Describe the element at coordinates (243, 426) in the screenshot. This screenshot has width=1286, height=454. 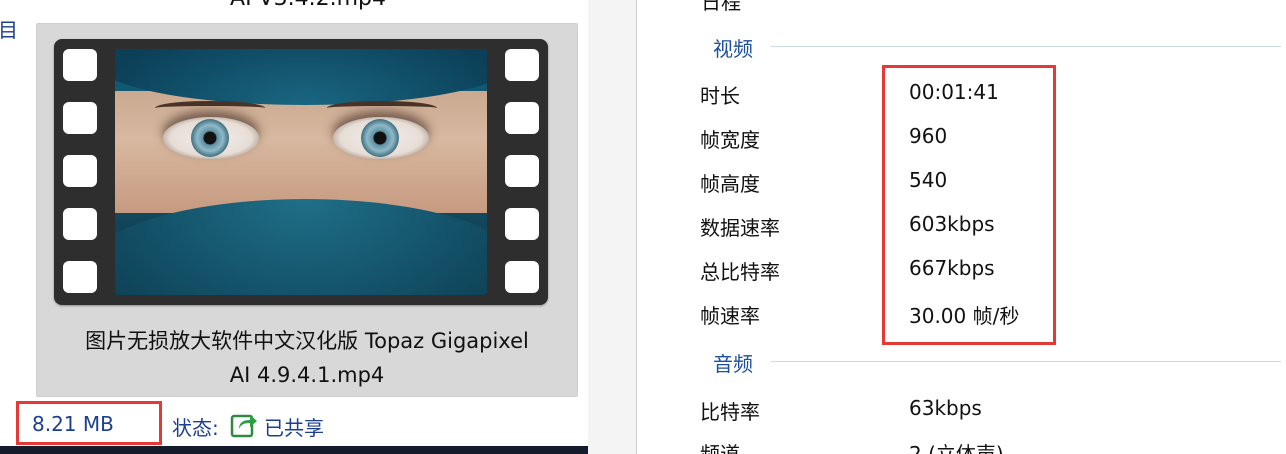
I see `share-arrow-icon` at that location.